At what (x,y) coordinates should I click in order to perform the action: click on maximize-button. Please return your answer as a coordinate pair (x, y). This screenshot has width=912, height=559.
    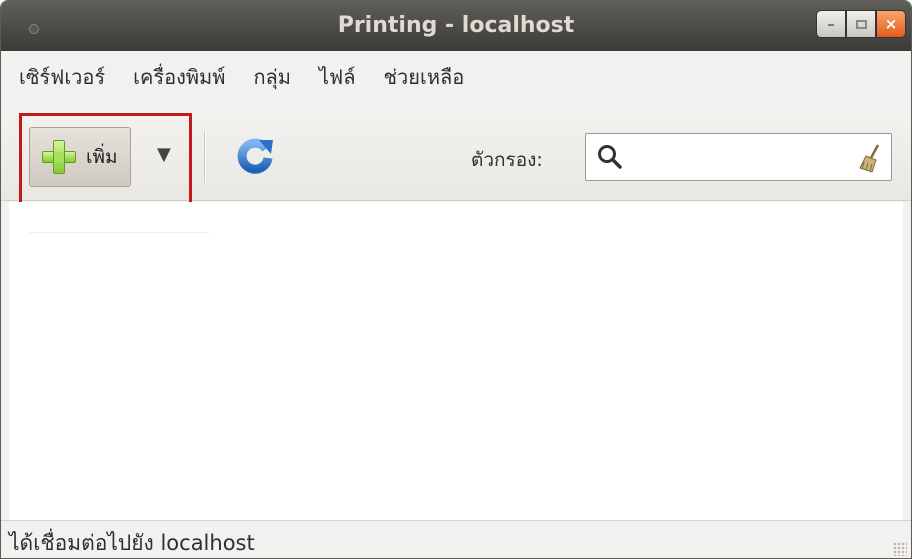
    Looking at the image, I should click on (861, 24).